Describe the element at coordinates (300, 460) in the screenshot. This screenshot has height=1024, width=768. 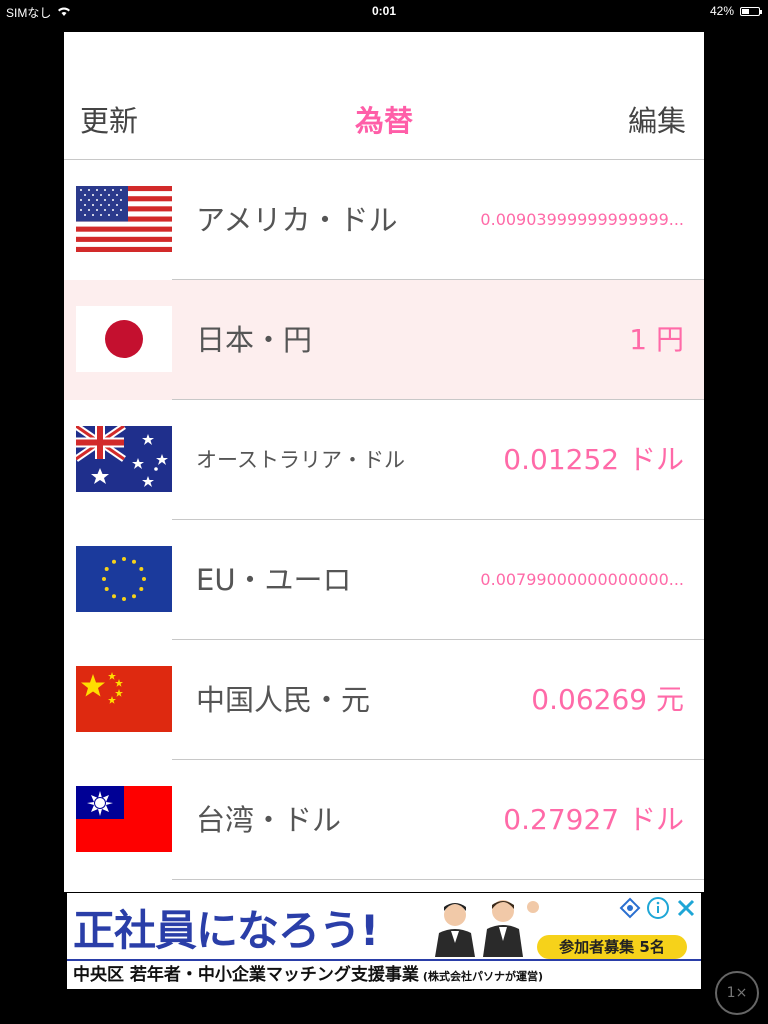
I see `currency-name: オーストラリア・ドル` at that location.